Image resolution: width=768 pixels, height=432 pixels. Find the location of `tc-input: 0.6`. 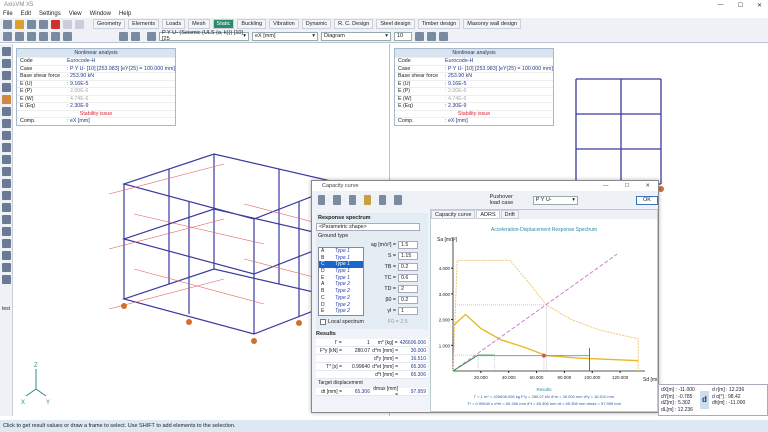

tc-input: 0.6 is located at coordinates (408, 278).